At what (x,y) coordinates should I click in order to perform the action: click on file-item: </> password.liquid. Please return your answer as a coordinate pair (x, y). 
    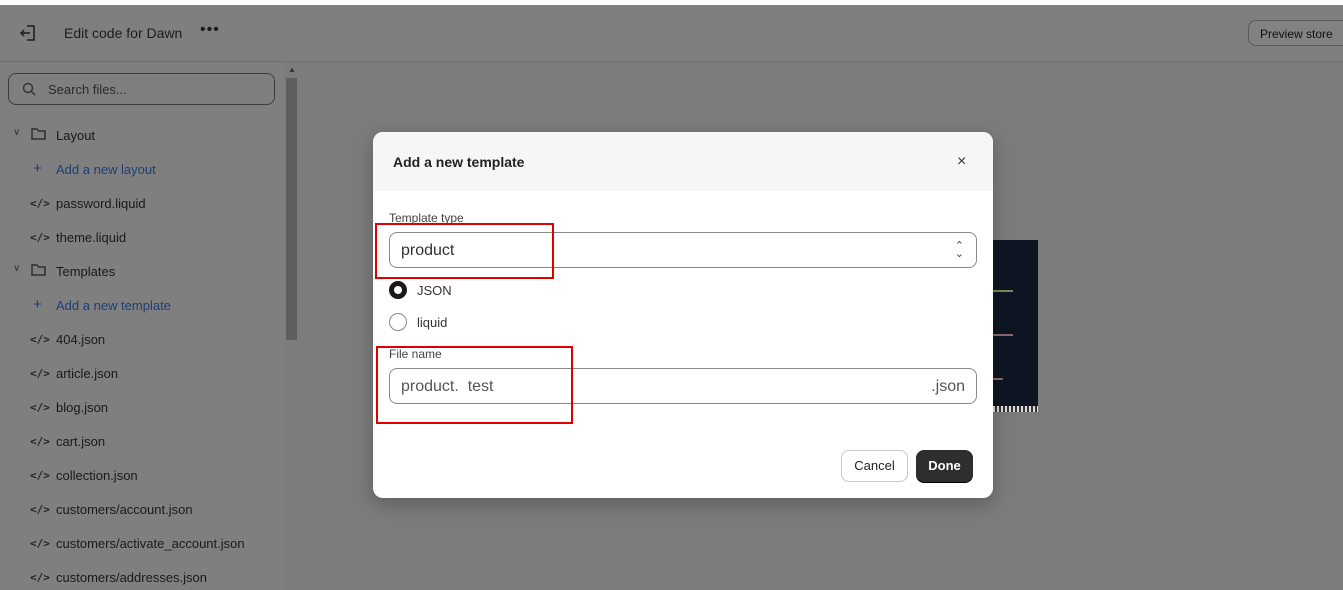
    Looking at the image, I should click on (142, 204).